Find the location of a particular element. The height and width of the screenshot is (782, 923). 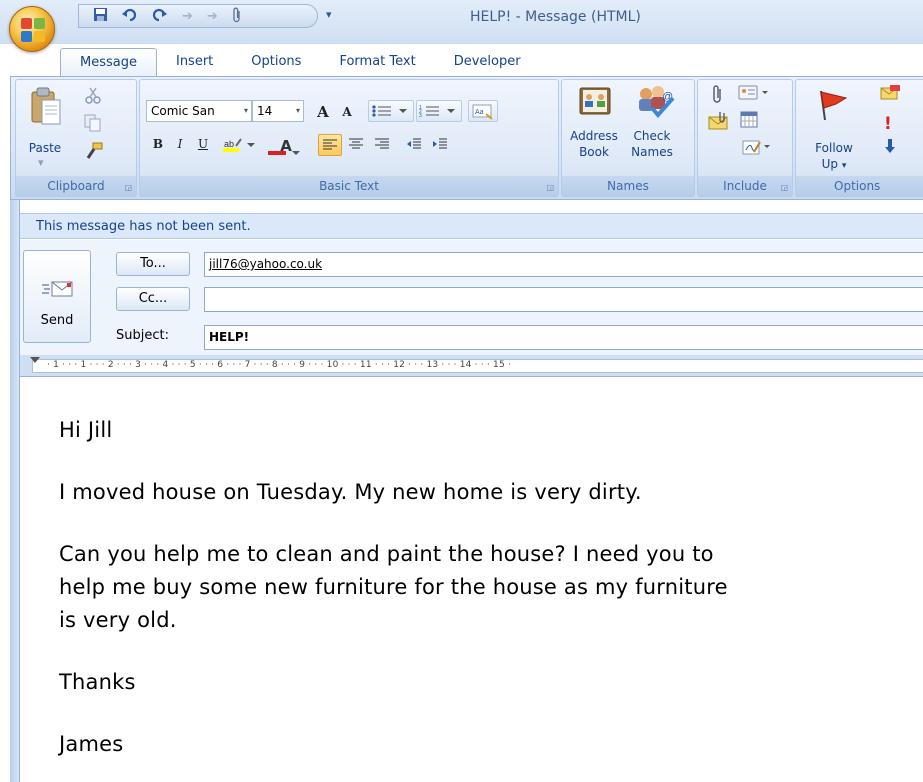

font-color-button: A is located at coordinates (286, 145).